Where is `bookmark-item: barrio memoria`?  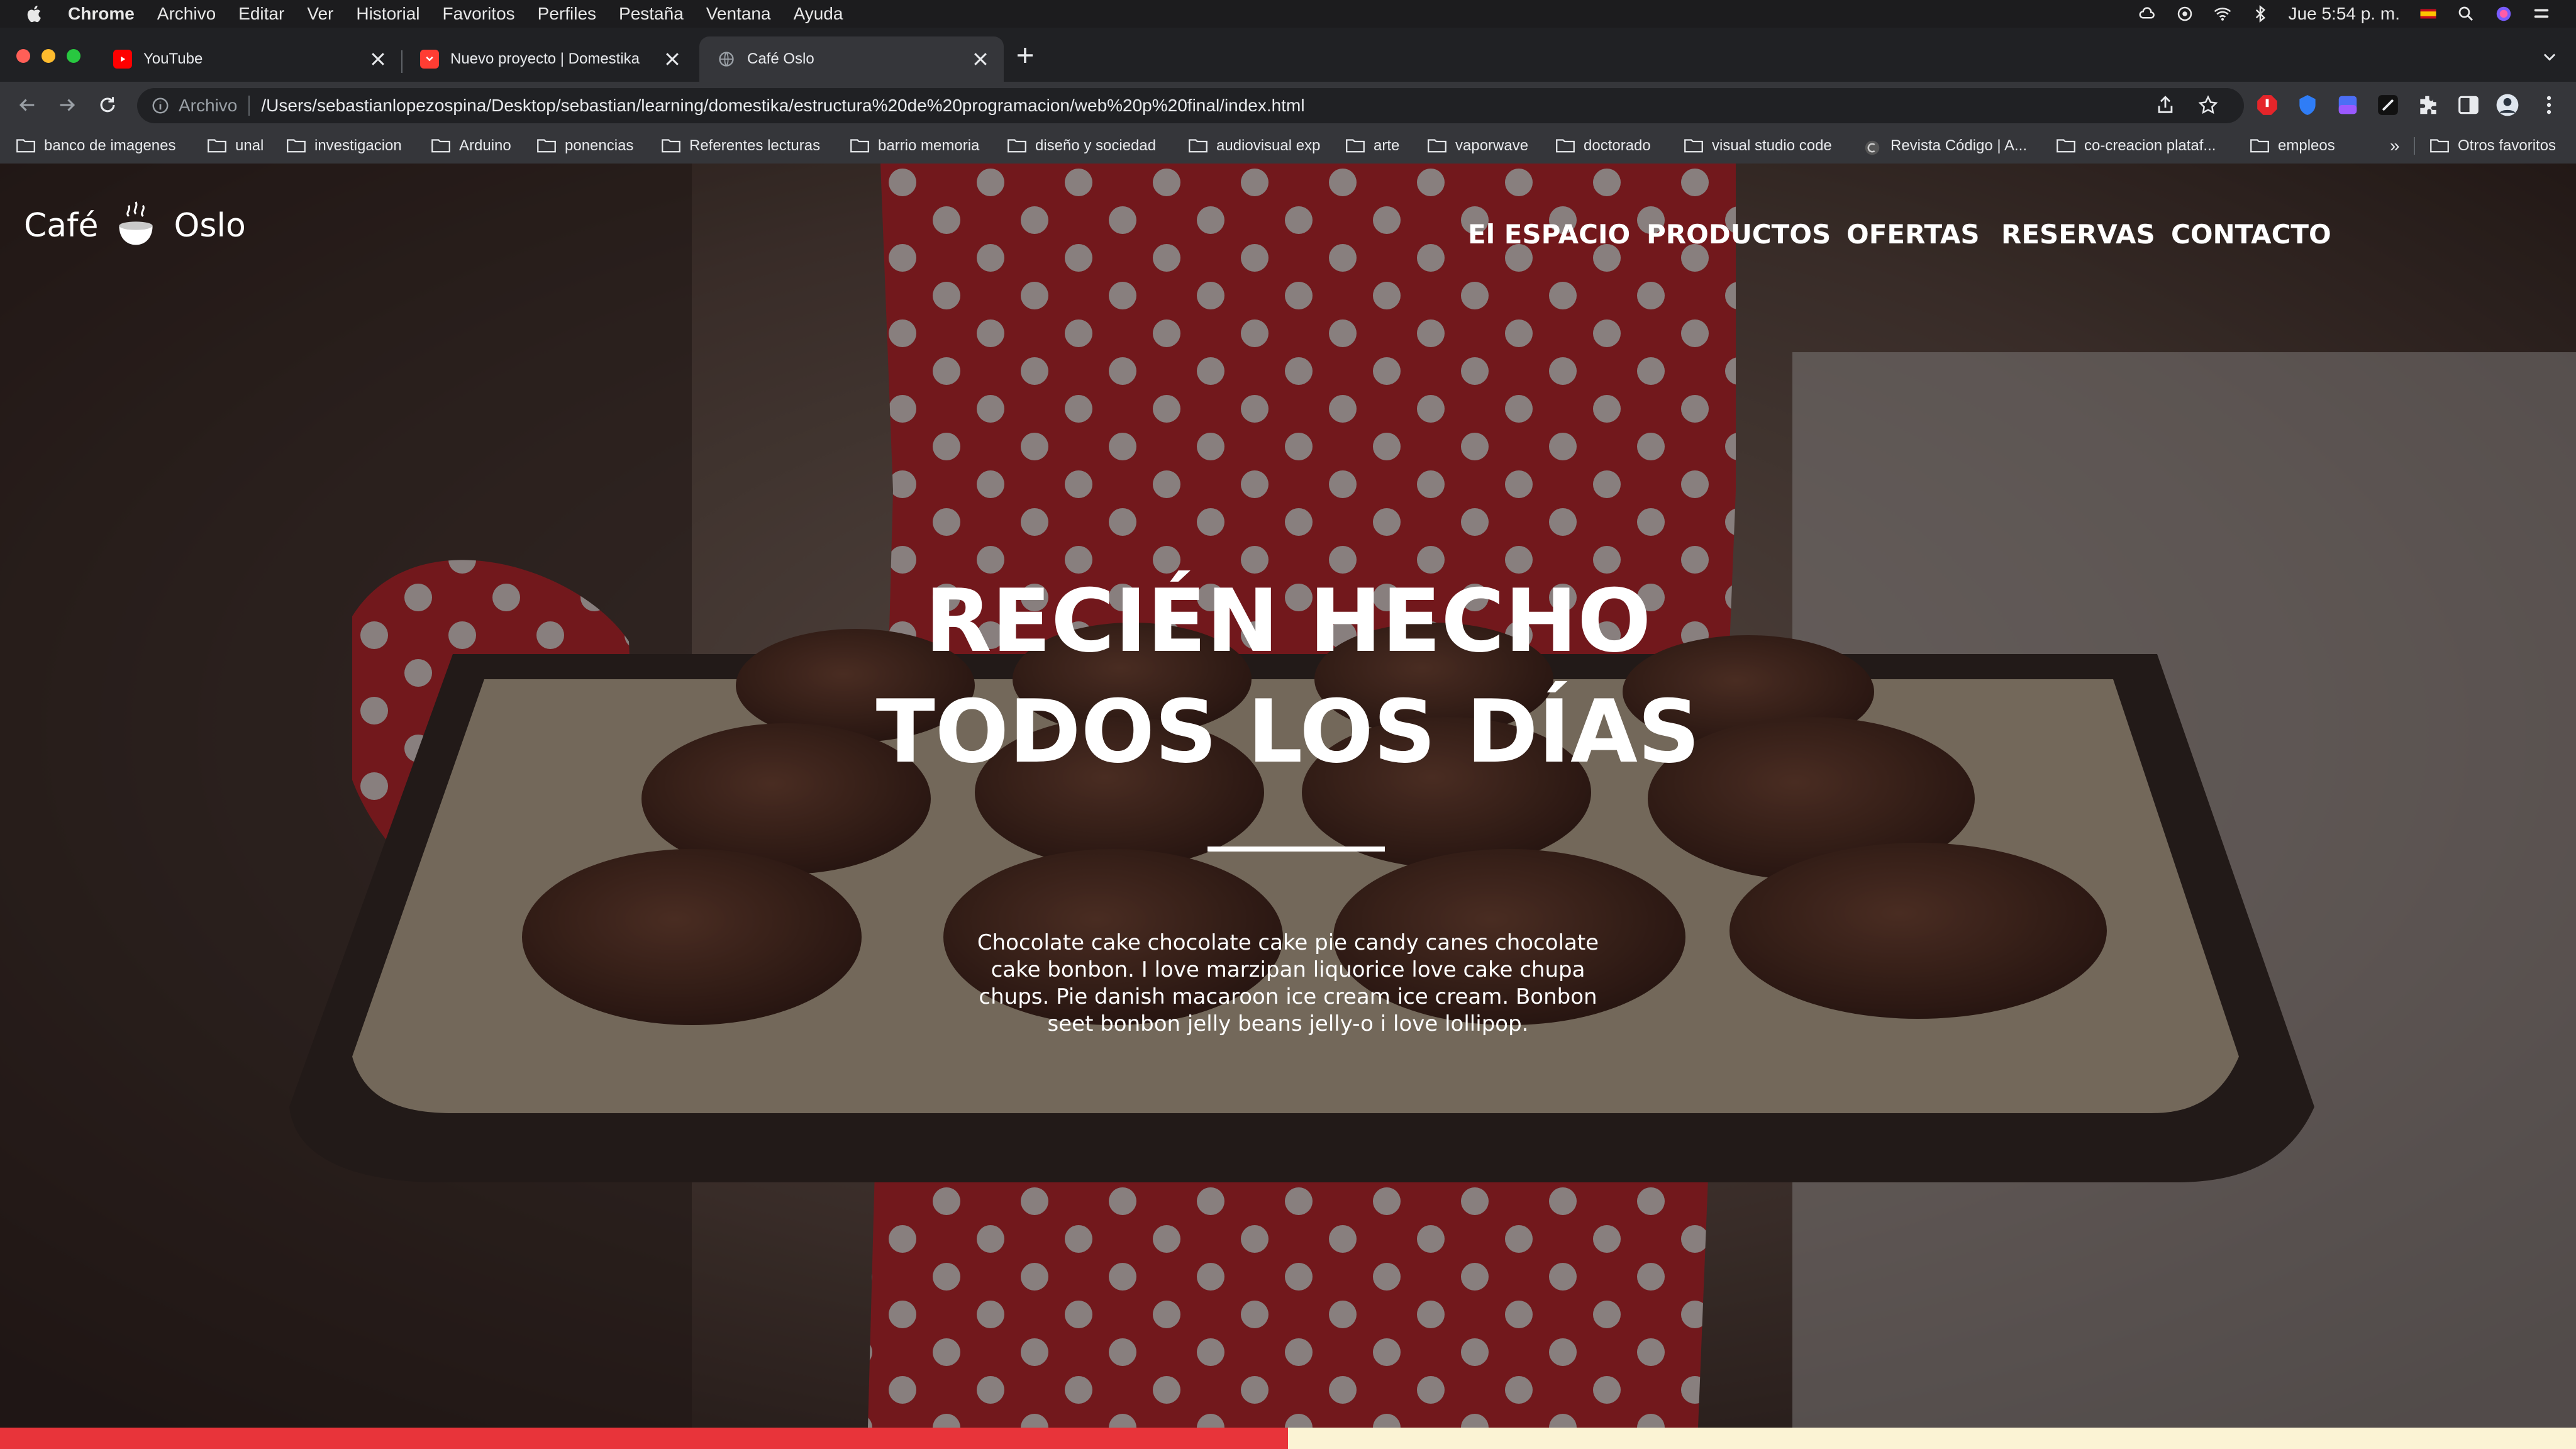
bookmark-item: barrio memoria is located at coordinates (914, 146).